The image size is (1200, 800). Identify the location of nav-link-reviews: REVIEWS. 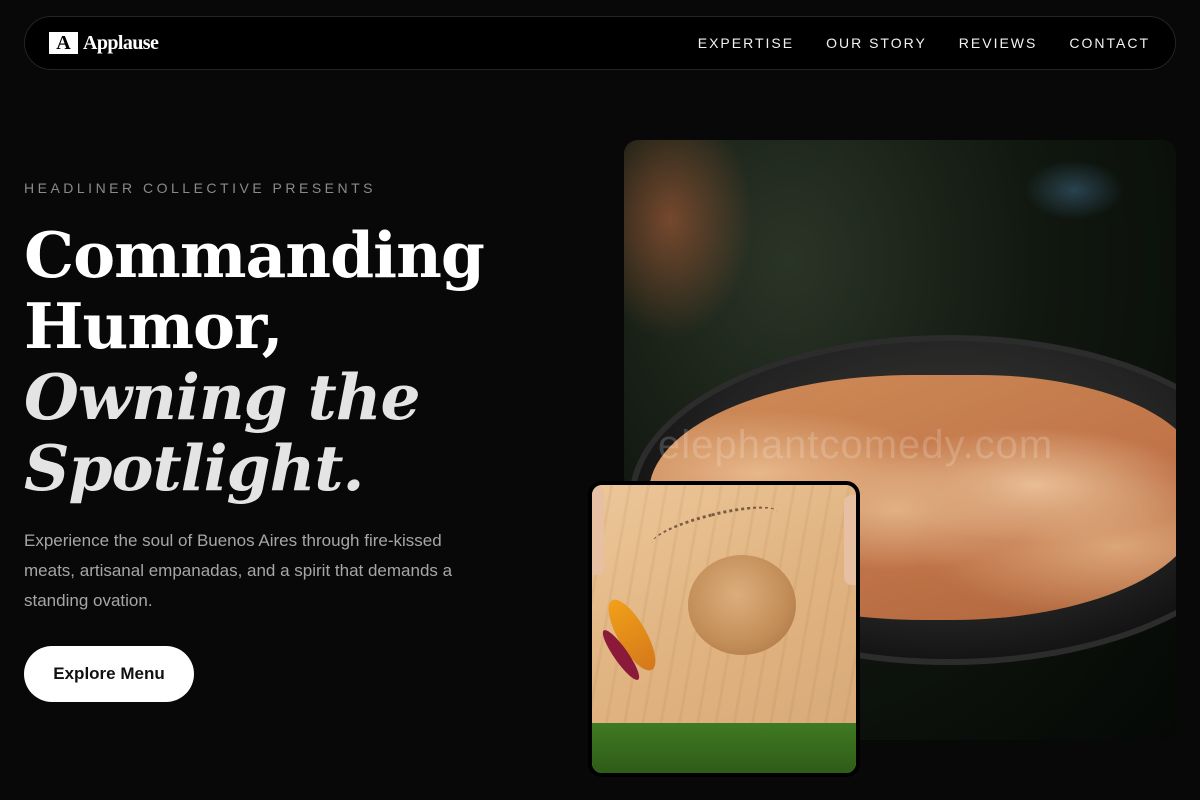
(998, 43).